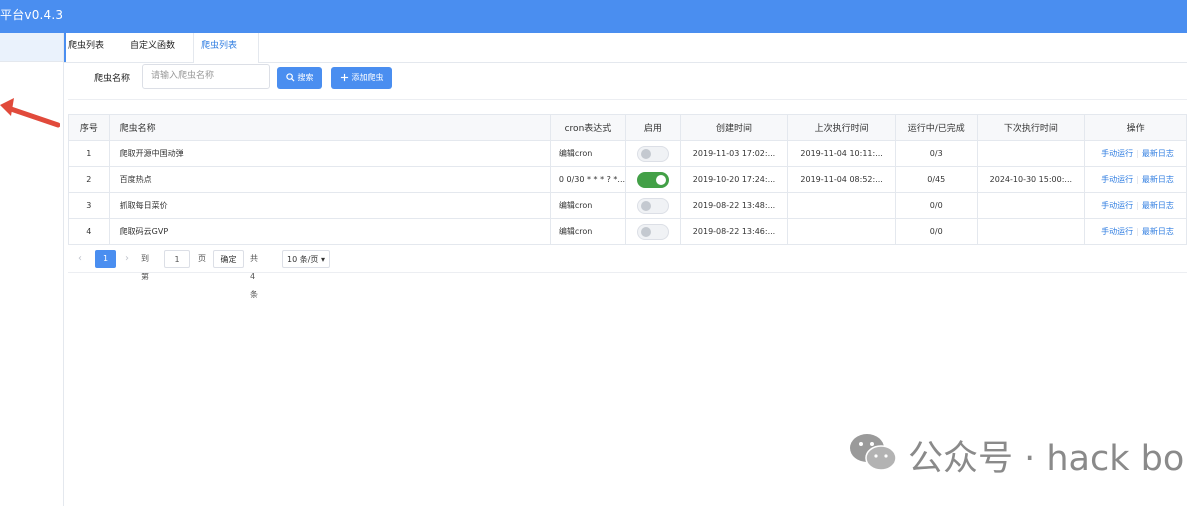  Describe the element at coordinates (936, 179) in the screenshot. I see `row-progress-link: 0/45` at that location.